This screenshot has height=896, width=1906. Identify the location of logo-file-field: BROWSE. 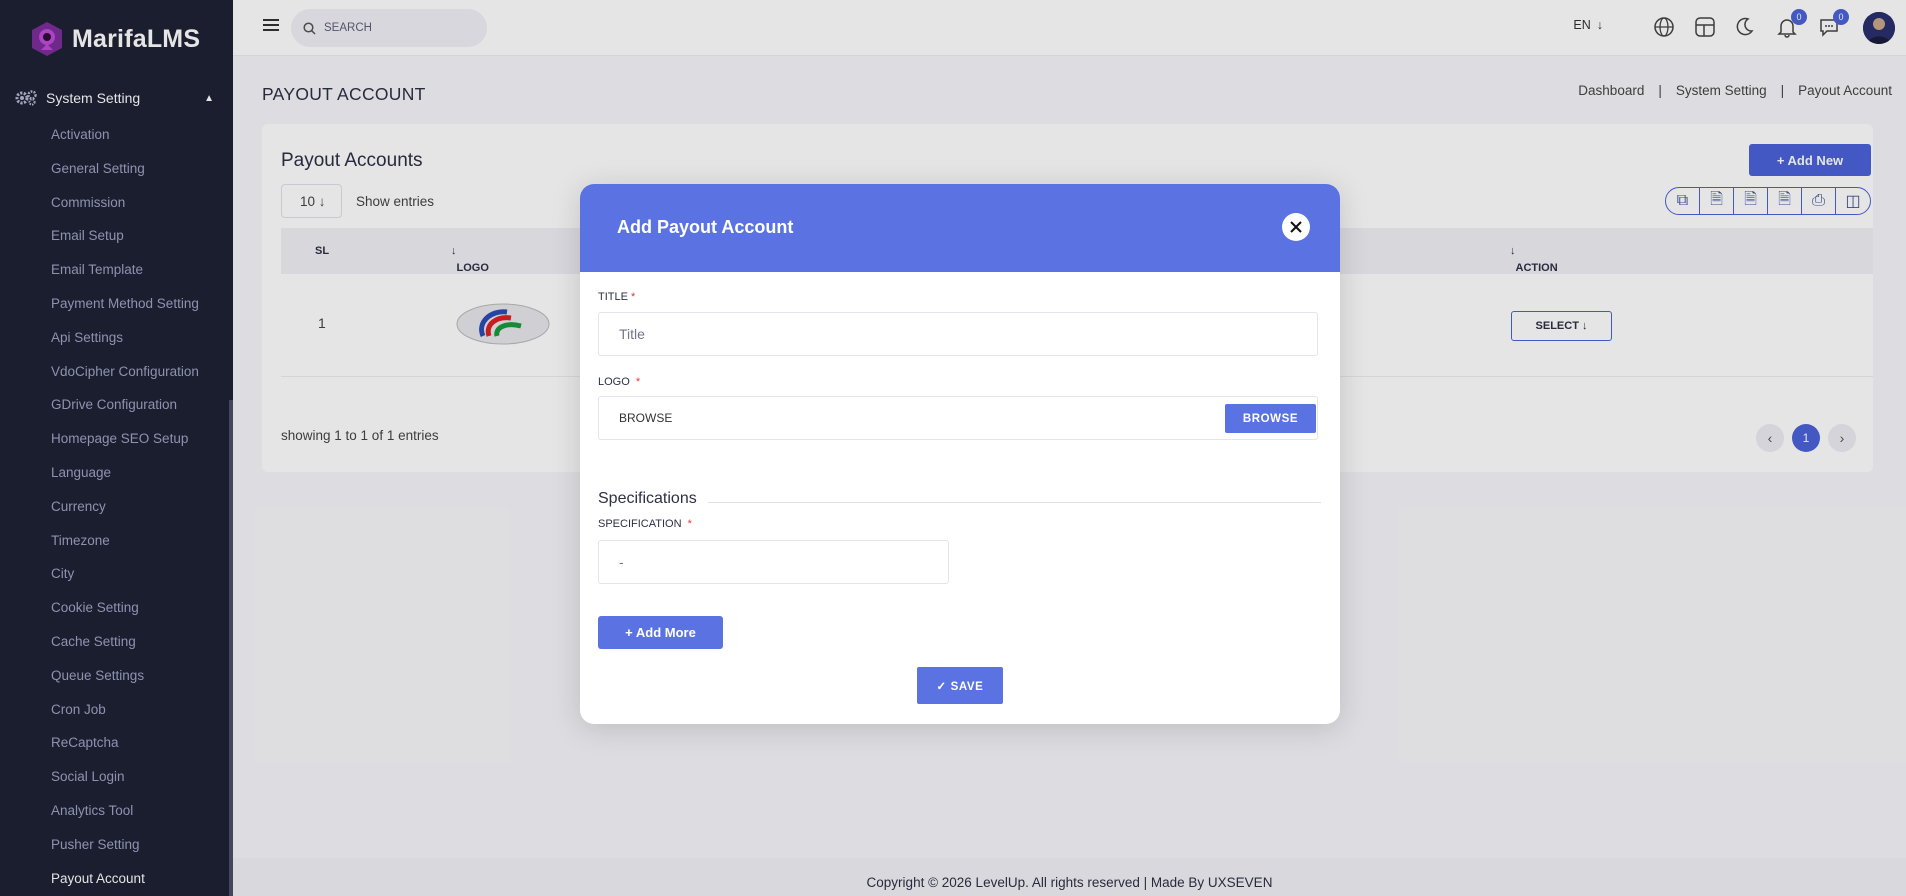
(958, 418).